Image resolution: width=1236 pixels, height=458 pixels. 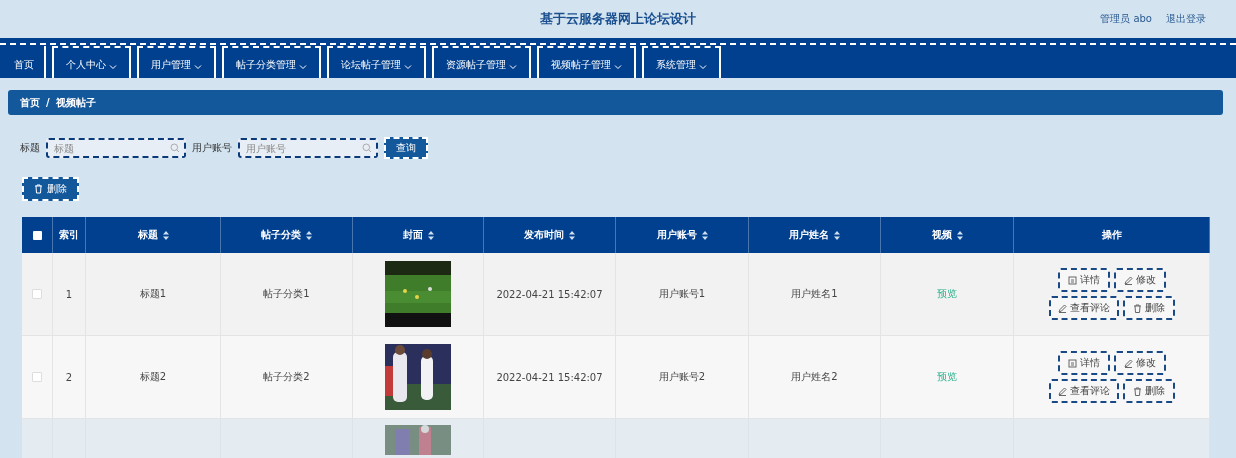 I want to click on column-header: 用户账号, so click(x=676, y=235).